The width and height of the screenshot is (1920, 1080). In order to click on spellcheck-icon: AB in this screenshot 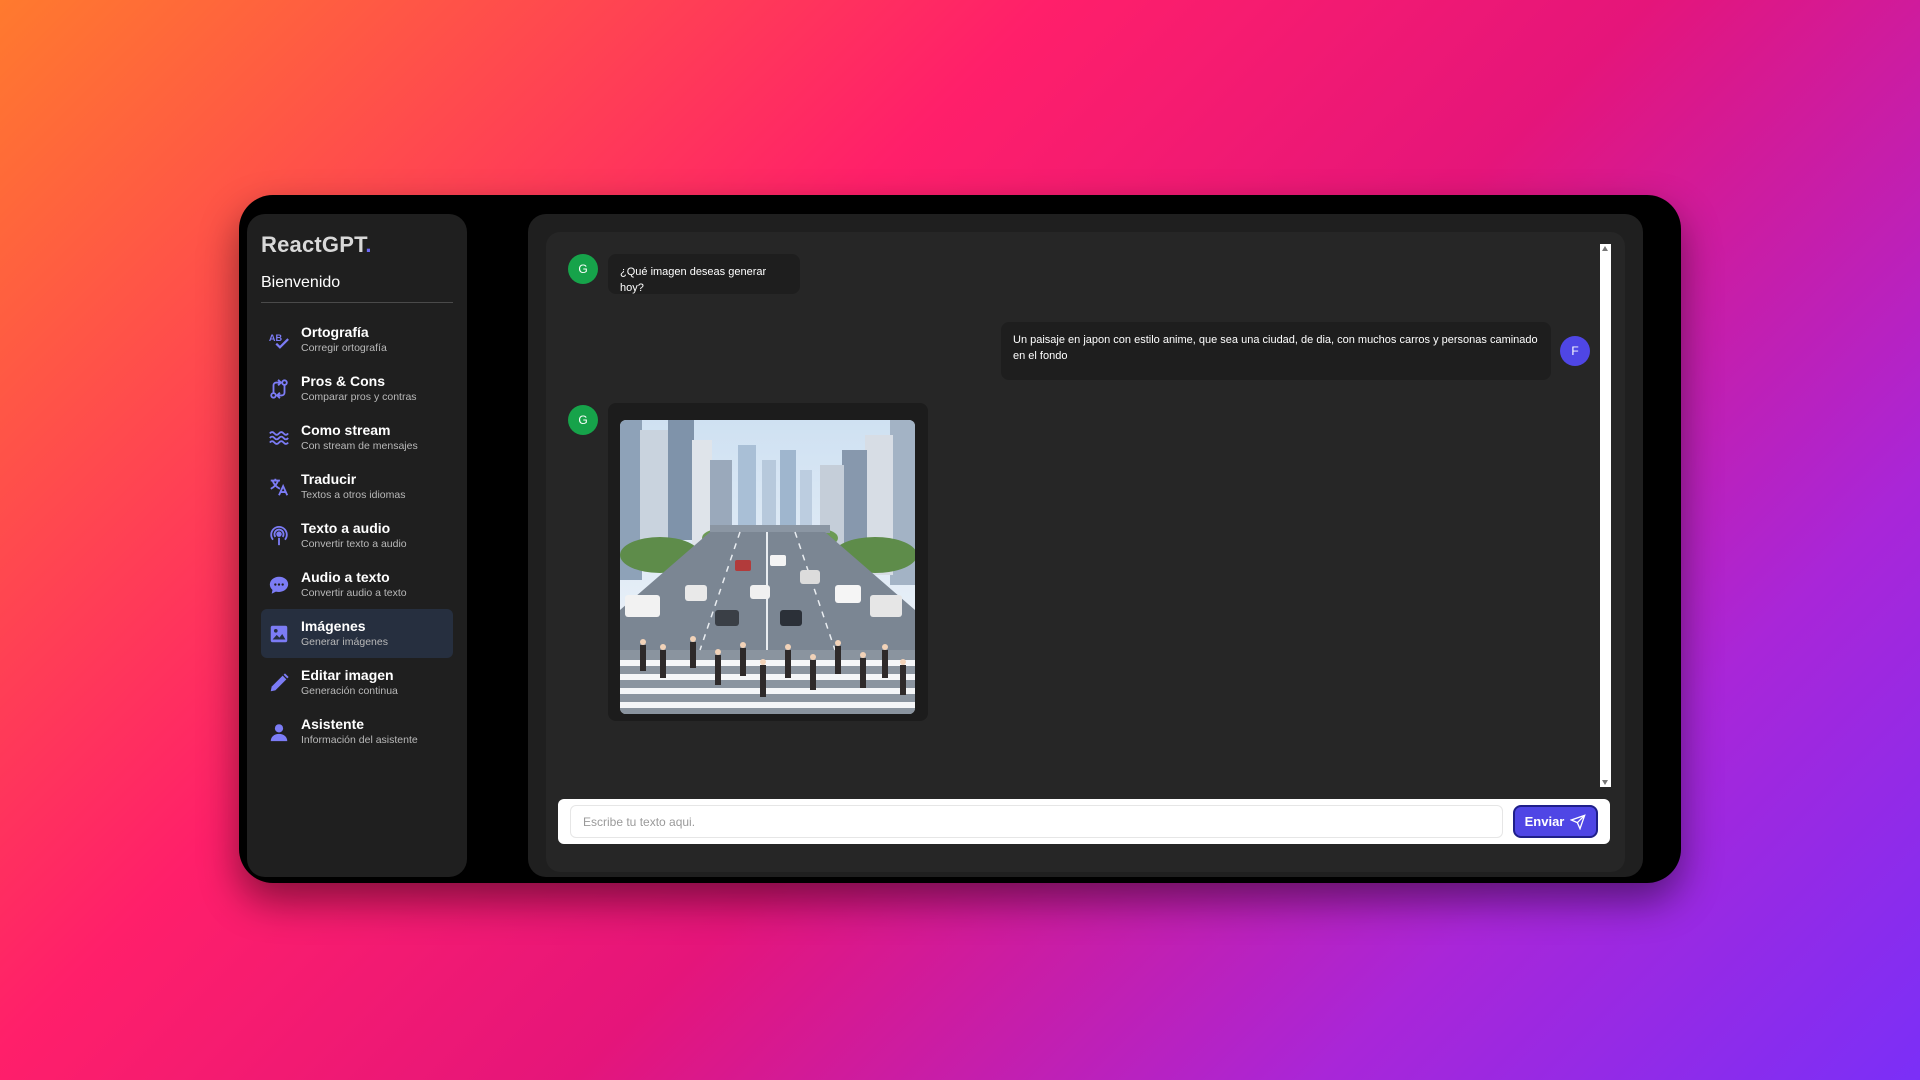, I will do `click(279, 340)`.